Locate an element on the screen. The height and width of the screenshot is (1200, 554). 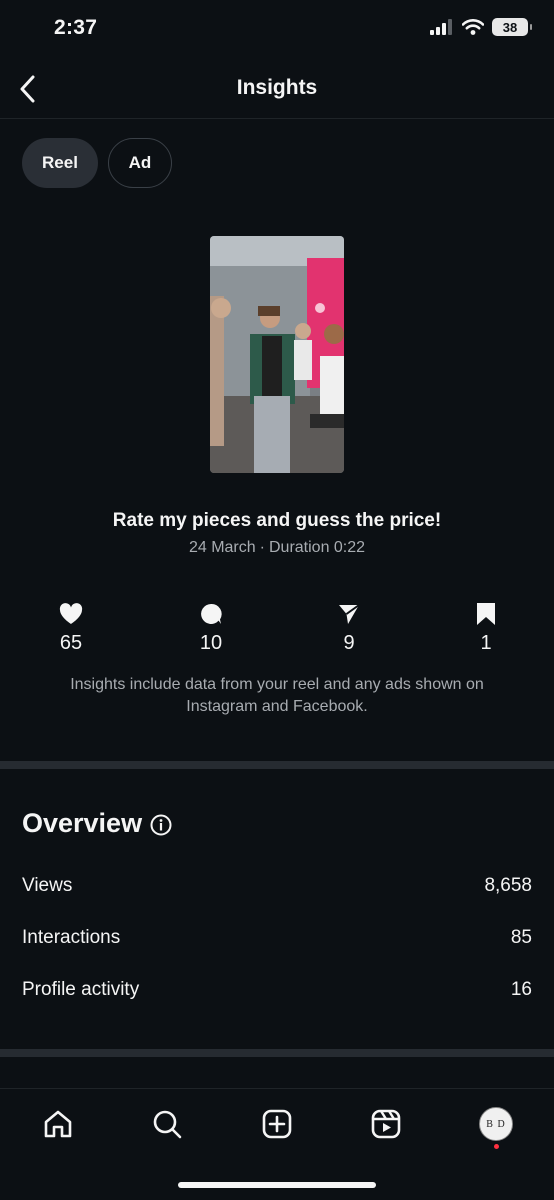
search-icon is located at coordinates (167, 1124).